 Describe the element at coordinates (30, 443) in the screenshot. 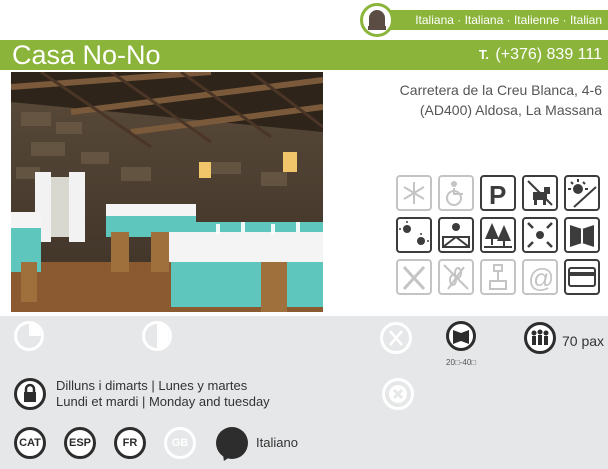

I see `lang-cat: CAT` at that location.